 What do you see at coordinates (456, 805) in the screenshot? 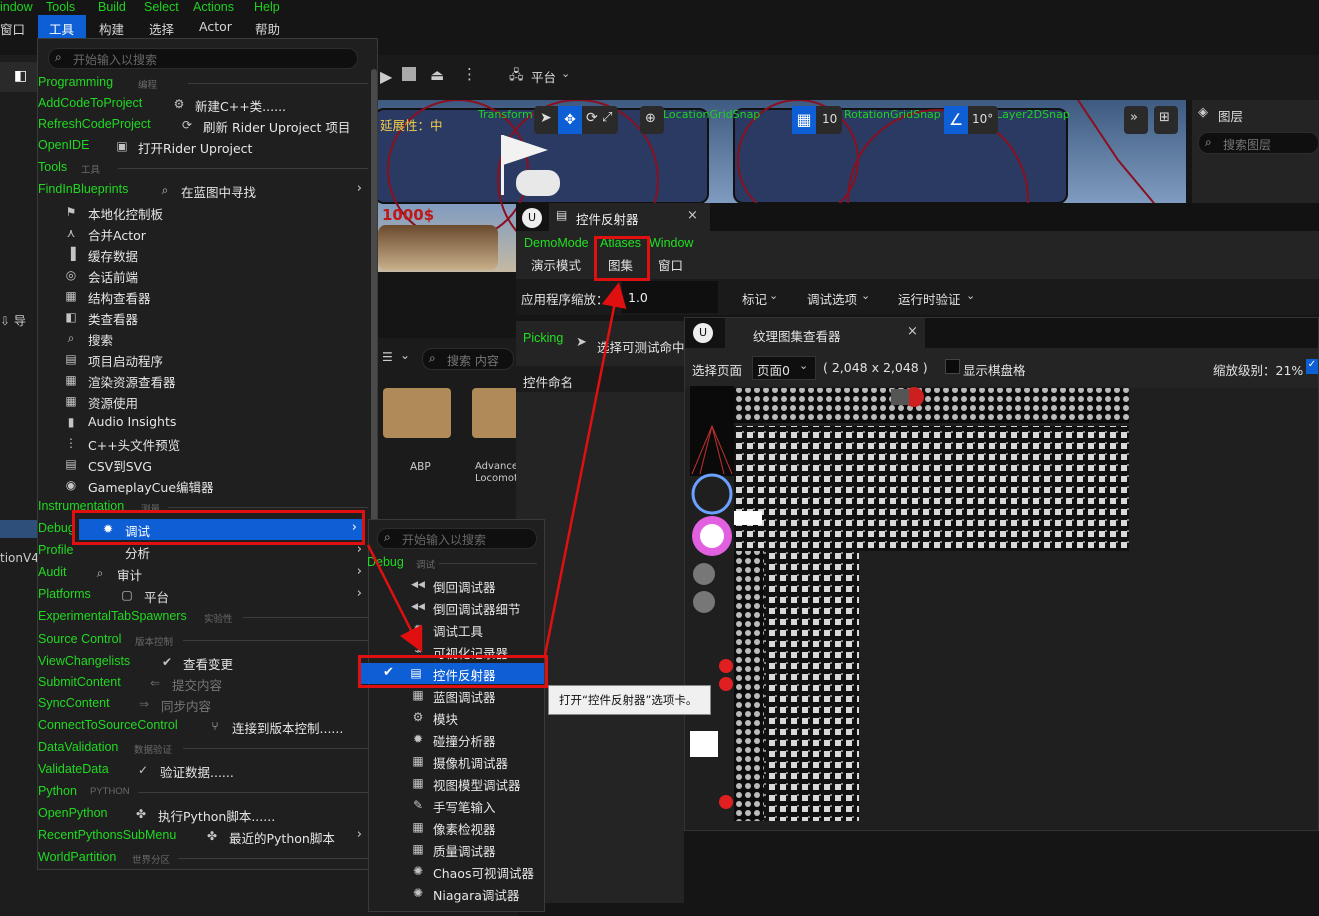
I see `submenu-item-stylus-input: ✎ 手写笔输入` at bounding box center [456, 805].